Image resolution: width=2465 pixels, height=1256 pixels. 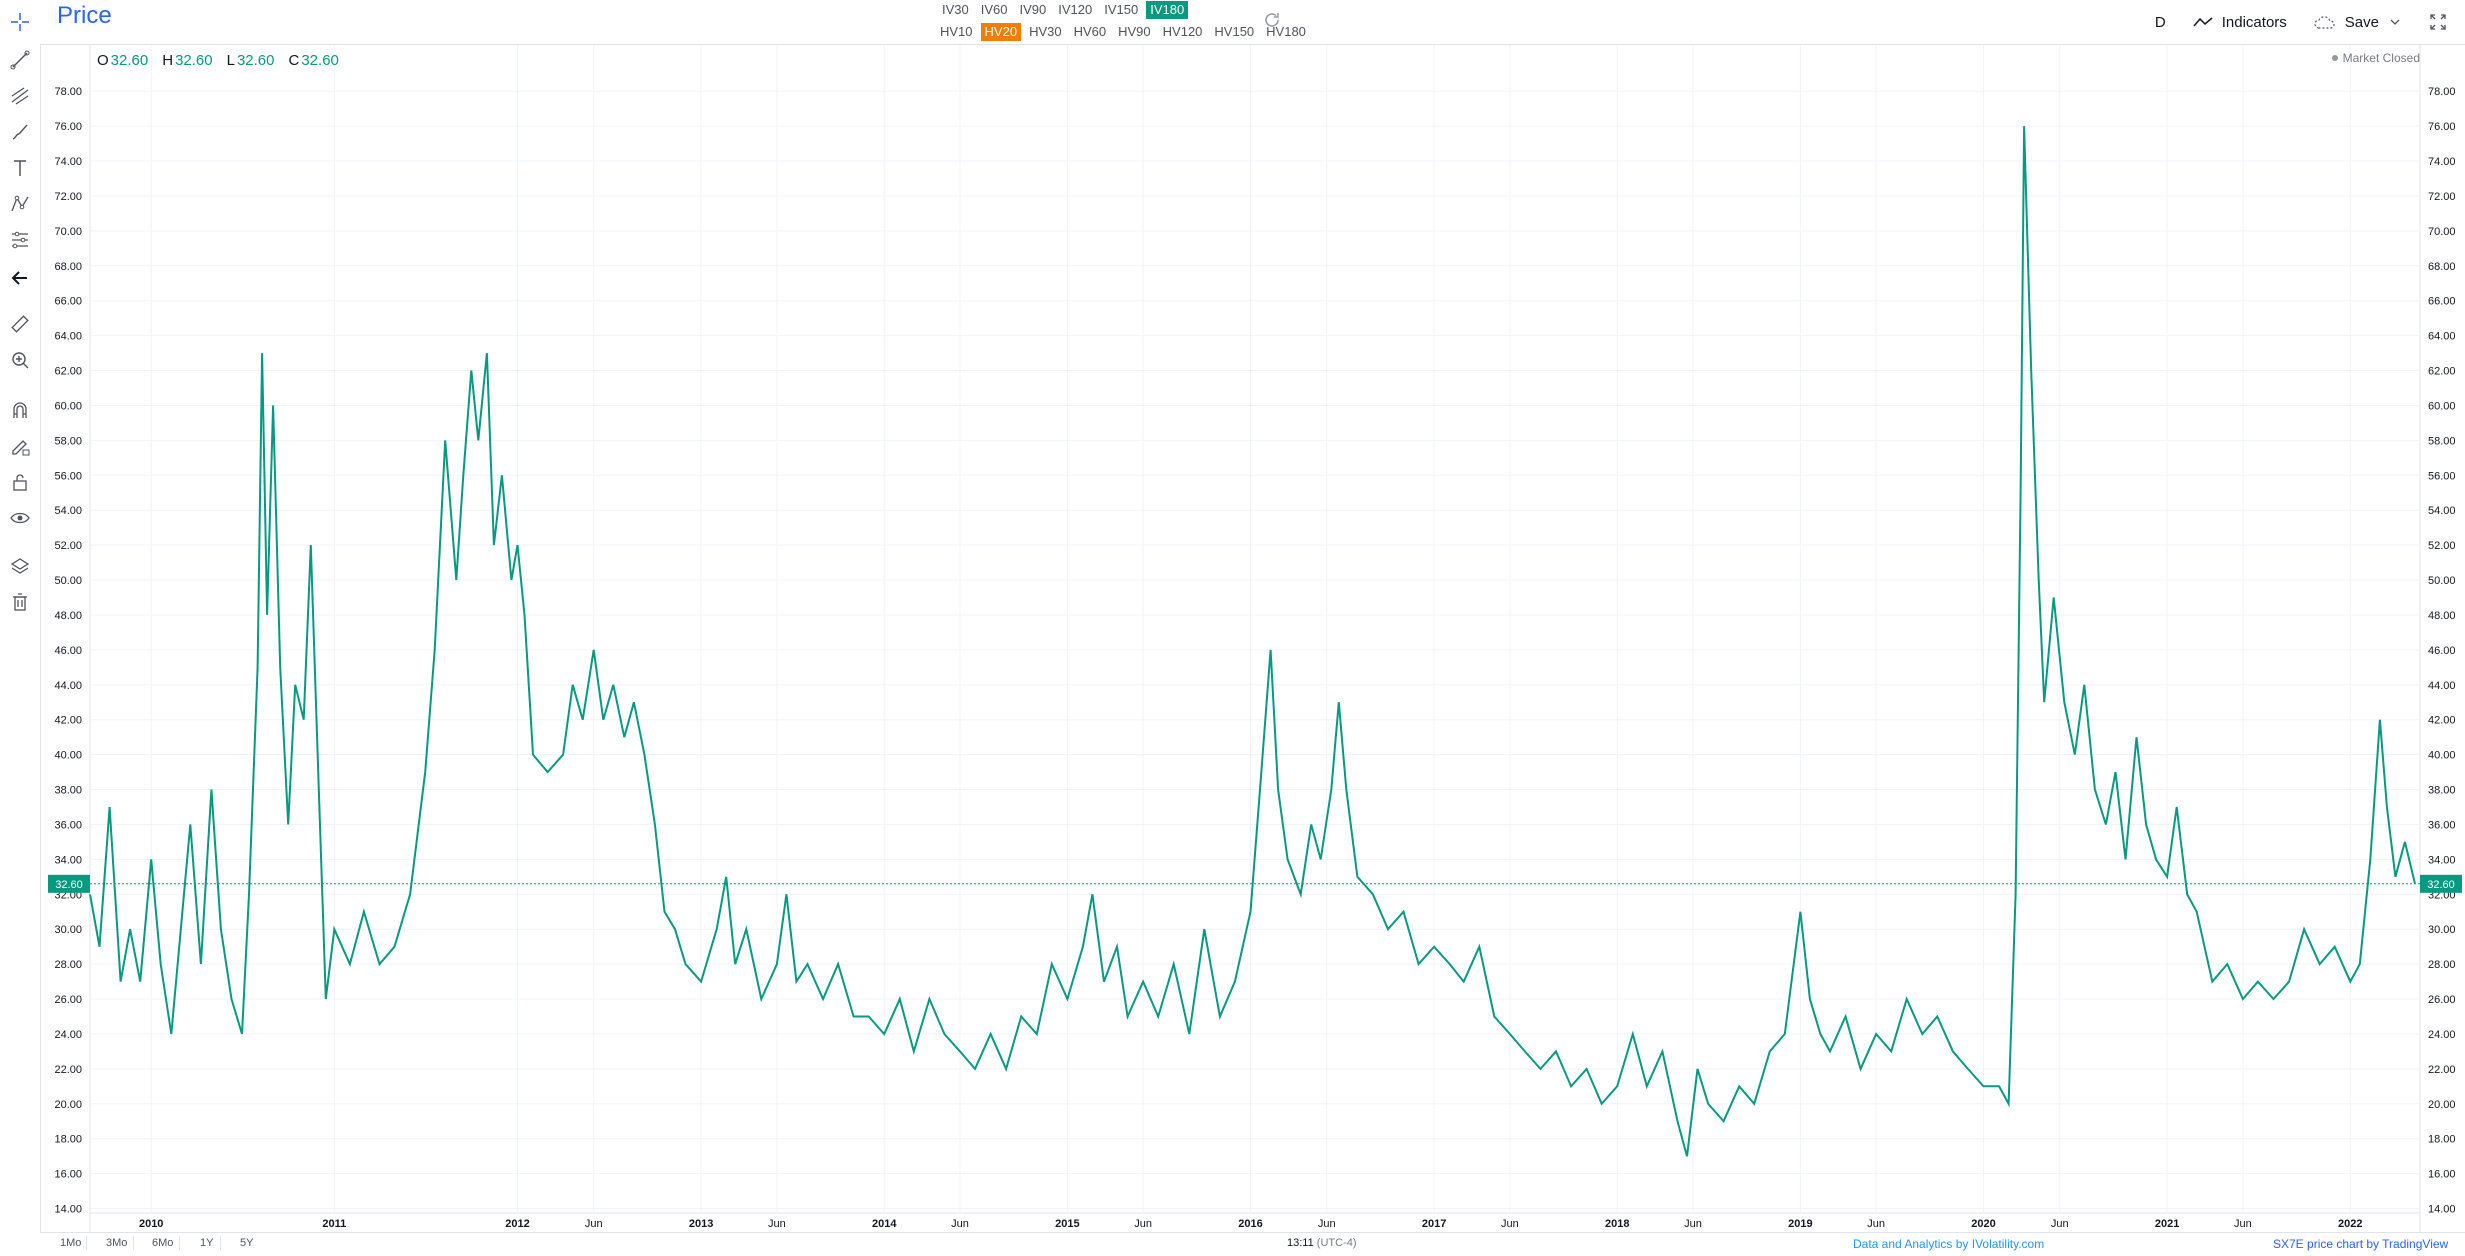 What do you see at coordinates (20, 482) in the screenshot?
I see `lock-icon` at bounding box center [20, 482].